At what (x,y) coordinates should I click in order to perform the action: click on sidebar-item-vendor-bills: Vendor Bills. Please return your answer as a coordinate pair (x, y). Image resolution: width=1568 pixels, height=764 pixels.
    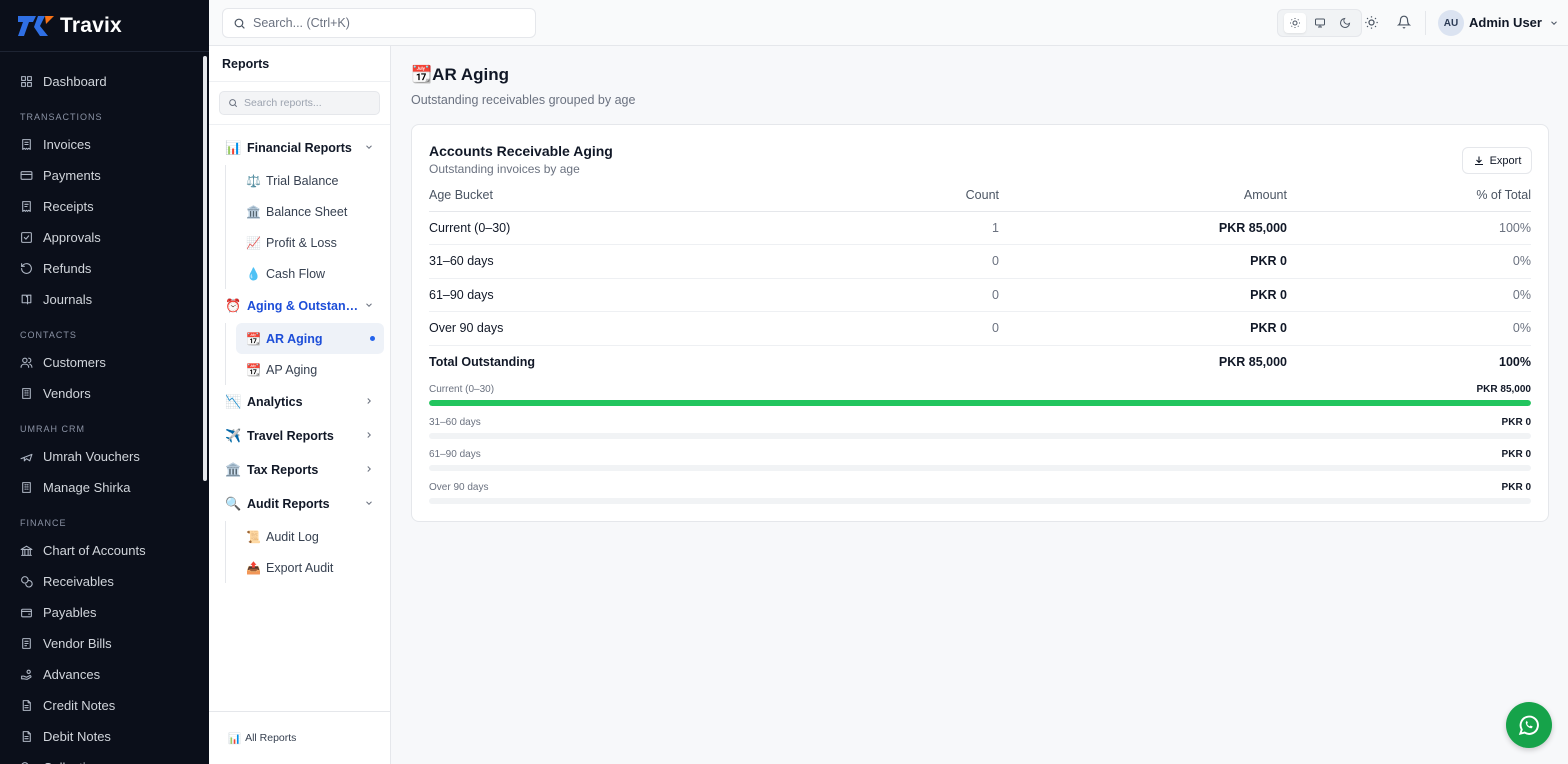
    Looking at the image, I should click on (104, 643).